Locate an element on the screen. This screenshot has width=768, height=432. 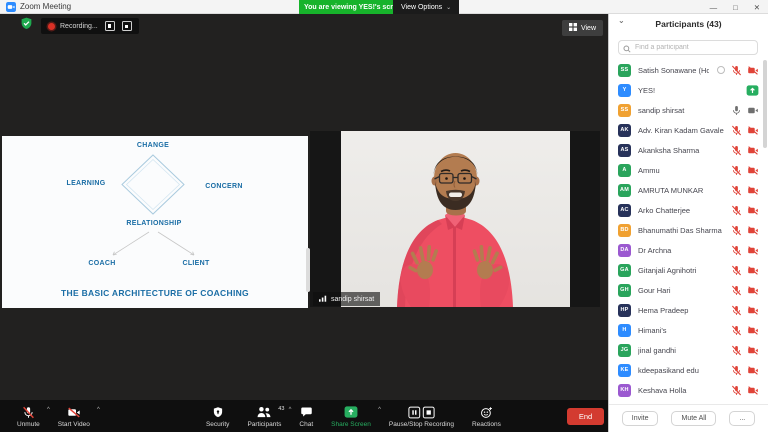
participant-avatar: GH is located at coordinates (624, 290).